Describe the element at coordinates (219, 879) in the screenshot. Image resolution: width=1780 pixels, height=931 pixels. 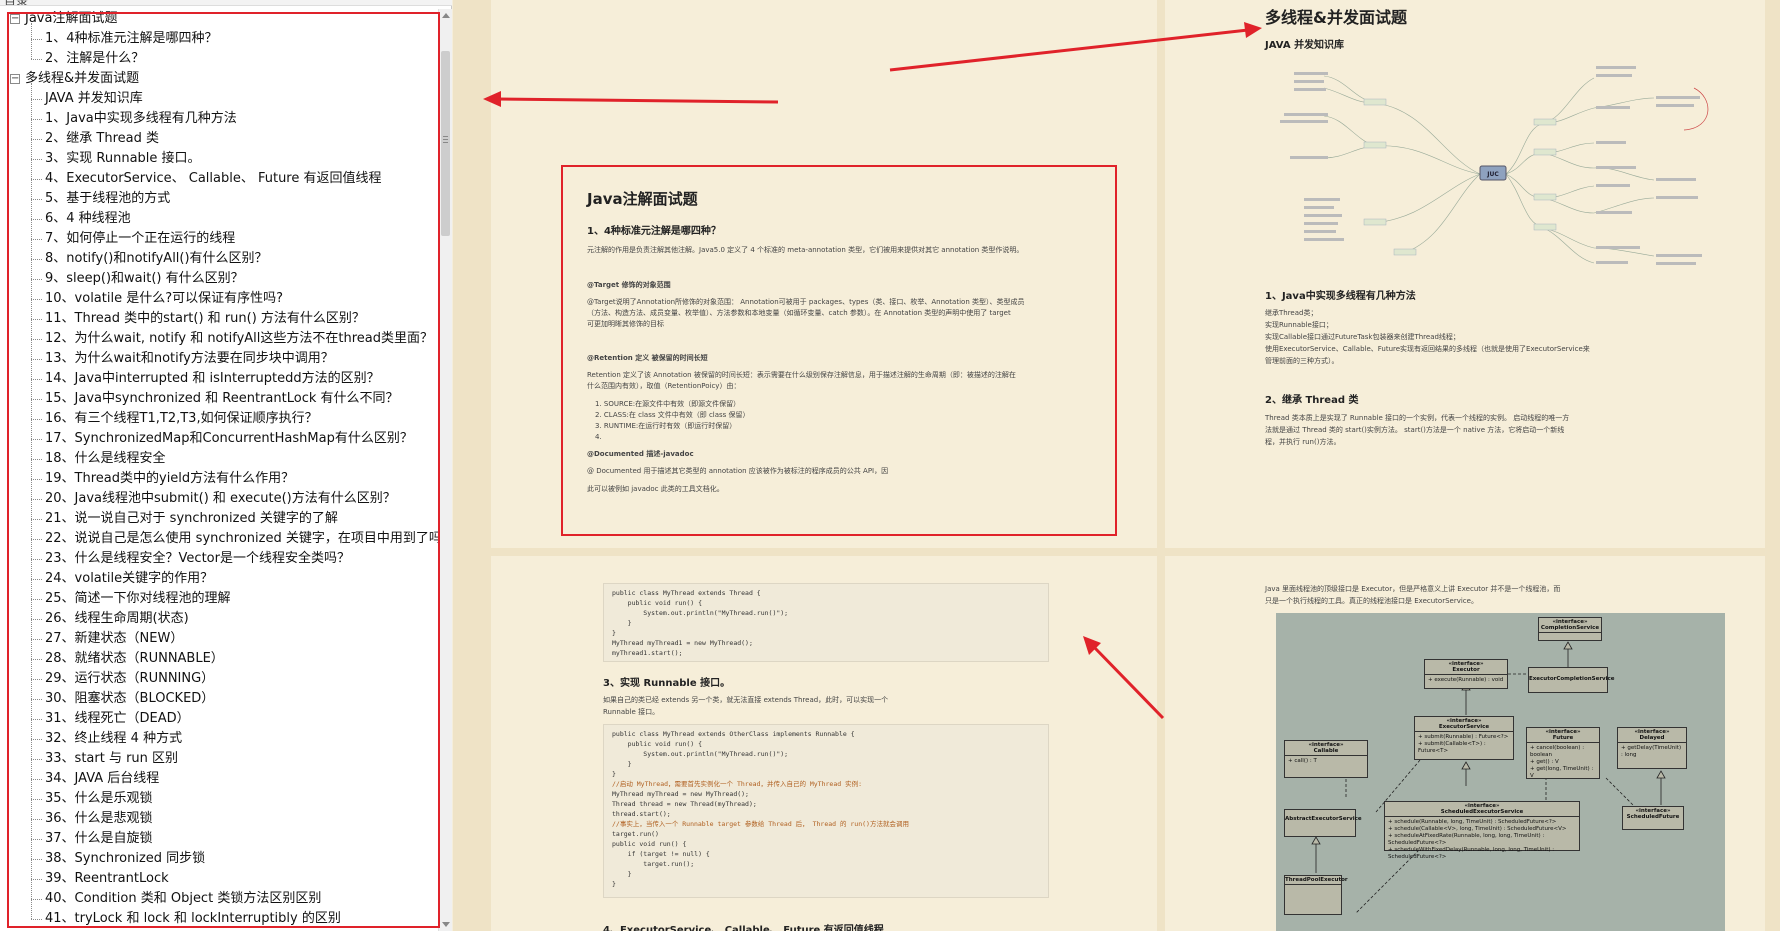
I see `toc-item: 39、ReentrantLock` at that location.